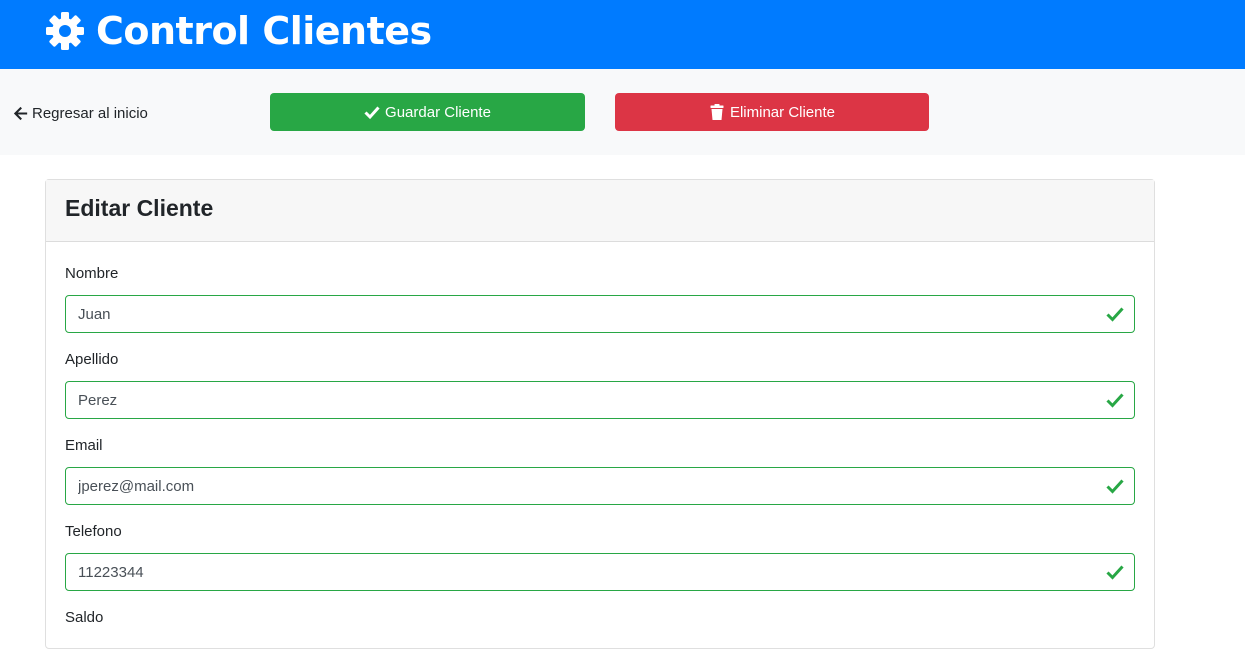  What do you see at coordinates (372, 113) in the screenshot?
I see `check-icon` at bounding box center [372, 113].